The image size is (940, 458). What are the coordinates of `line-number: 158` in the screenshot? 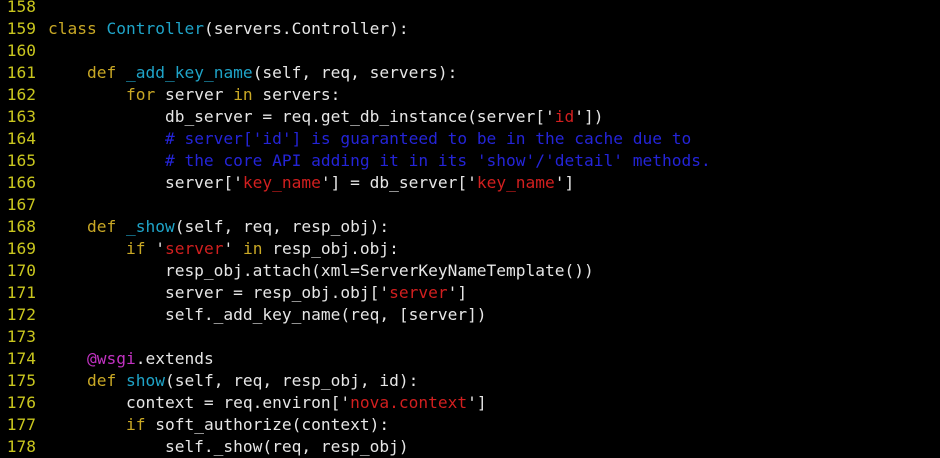 It's located at (21, 8).